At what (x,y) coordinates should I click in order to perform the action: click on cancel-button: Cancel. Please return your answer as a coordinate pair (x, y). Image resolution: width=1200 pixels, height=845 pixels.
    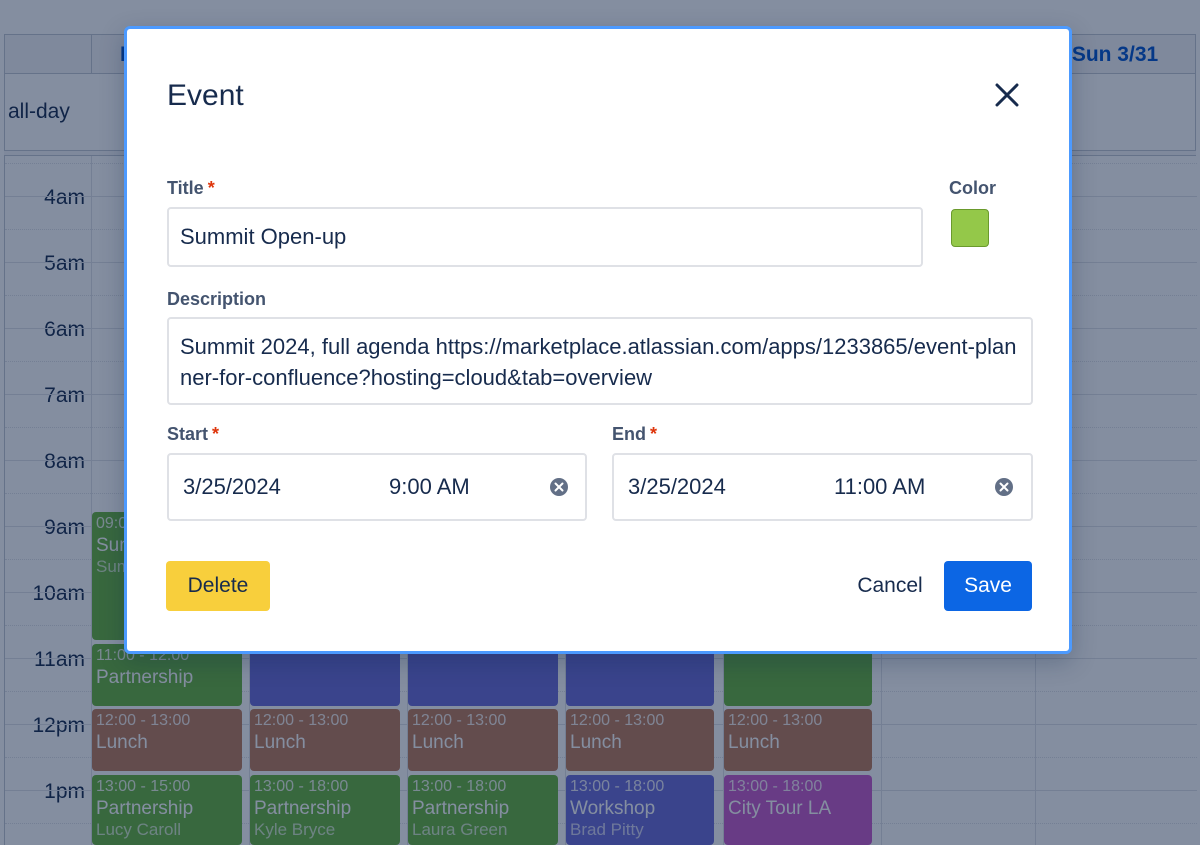
    Looking at the image, I should click on (890, 586).